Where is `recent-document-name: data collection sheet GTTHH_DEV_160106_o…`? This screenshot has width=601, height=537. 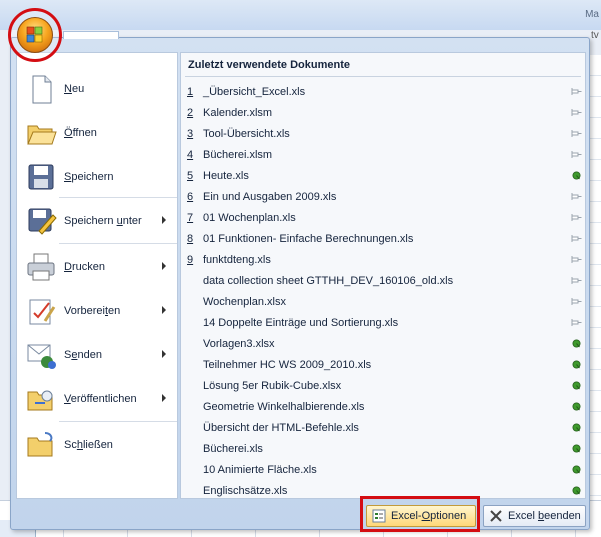 recent-document-name: data collection sheet GTTHH_DEV_160106_o… is located at coordinates (328, 281).